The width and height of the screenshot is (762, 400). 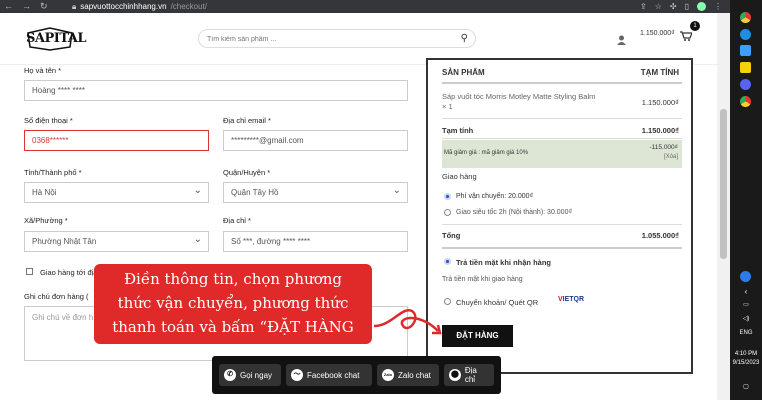 What do you see at coordinates (746, 200) in the screenshot?
I see `system-taskbar: ‹ ▭ ◁) ENG 4:10 PM 9/15/2023 ▢` at bounding box center [746, 200].